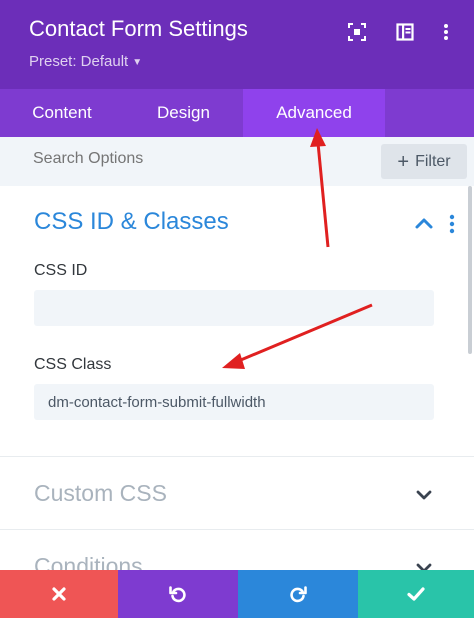  What do you see at coordinates (424, 224) in the screenshot?
I see `chevron-up-icon` at bounding box center [424, 224].